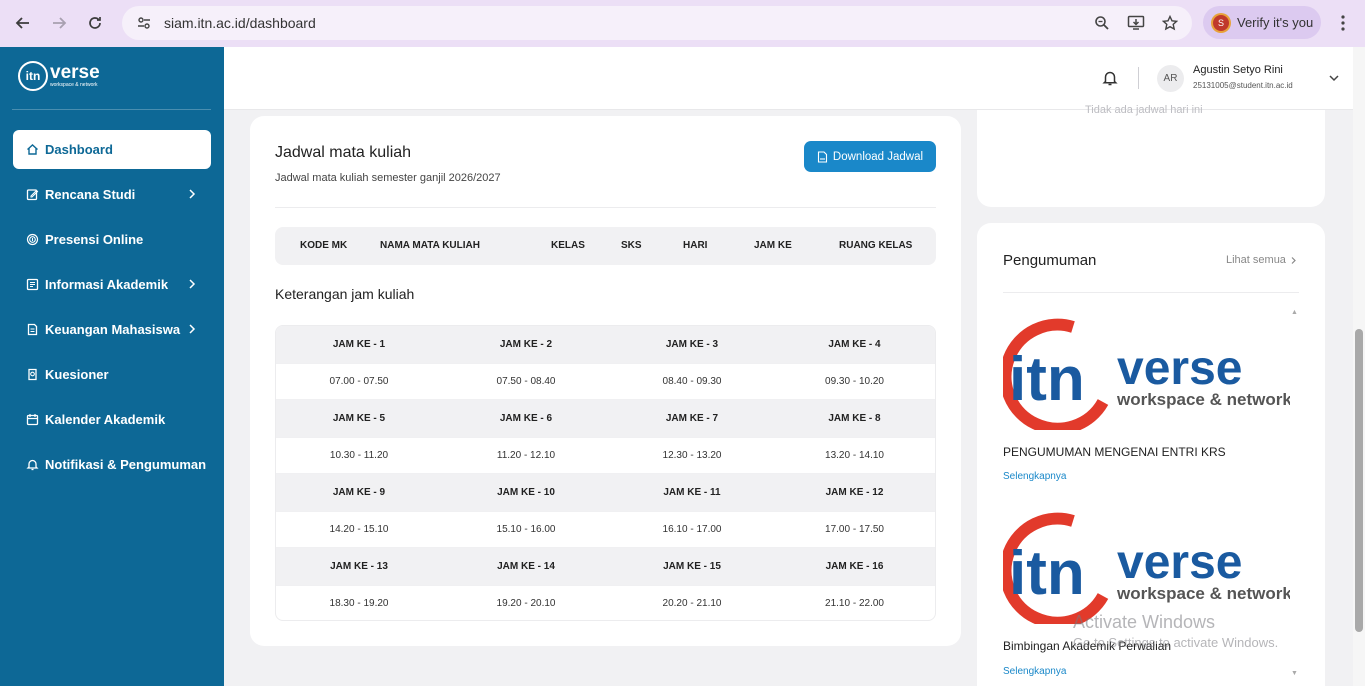 This screenshot has height=686, width=1365. Describe the element at coordinates (1110, 78) in the screenshot. I see `notification-bell-icon` at that location.